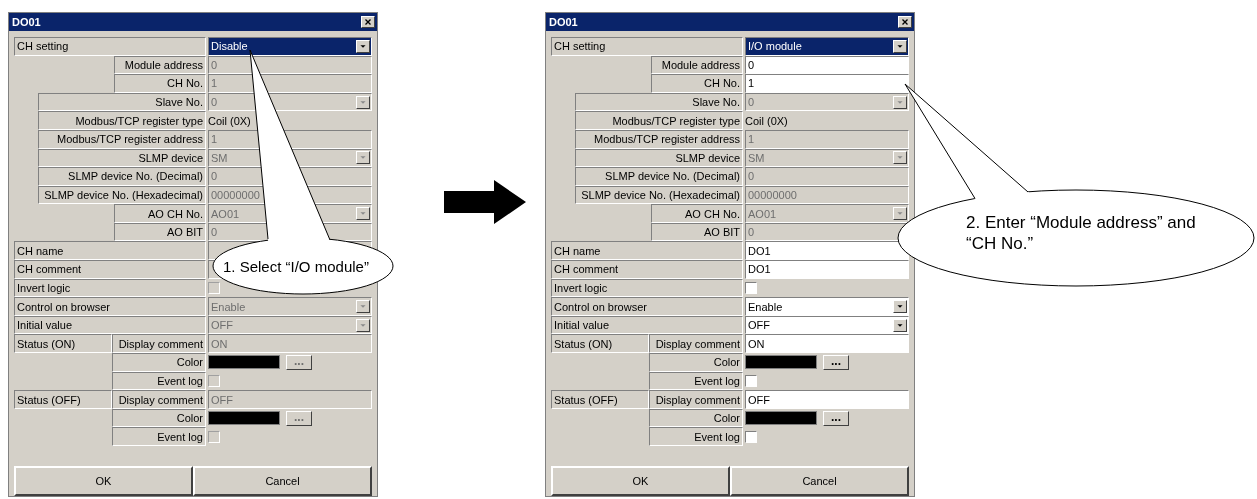  What do you see at coordinates (827, 344) in the screenshot?
I see `text-field: ON` at bounding box center [827, 344].